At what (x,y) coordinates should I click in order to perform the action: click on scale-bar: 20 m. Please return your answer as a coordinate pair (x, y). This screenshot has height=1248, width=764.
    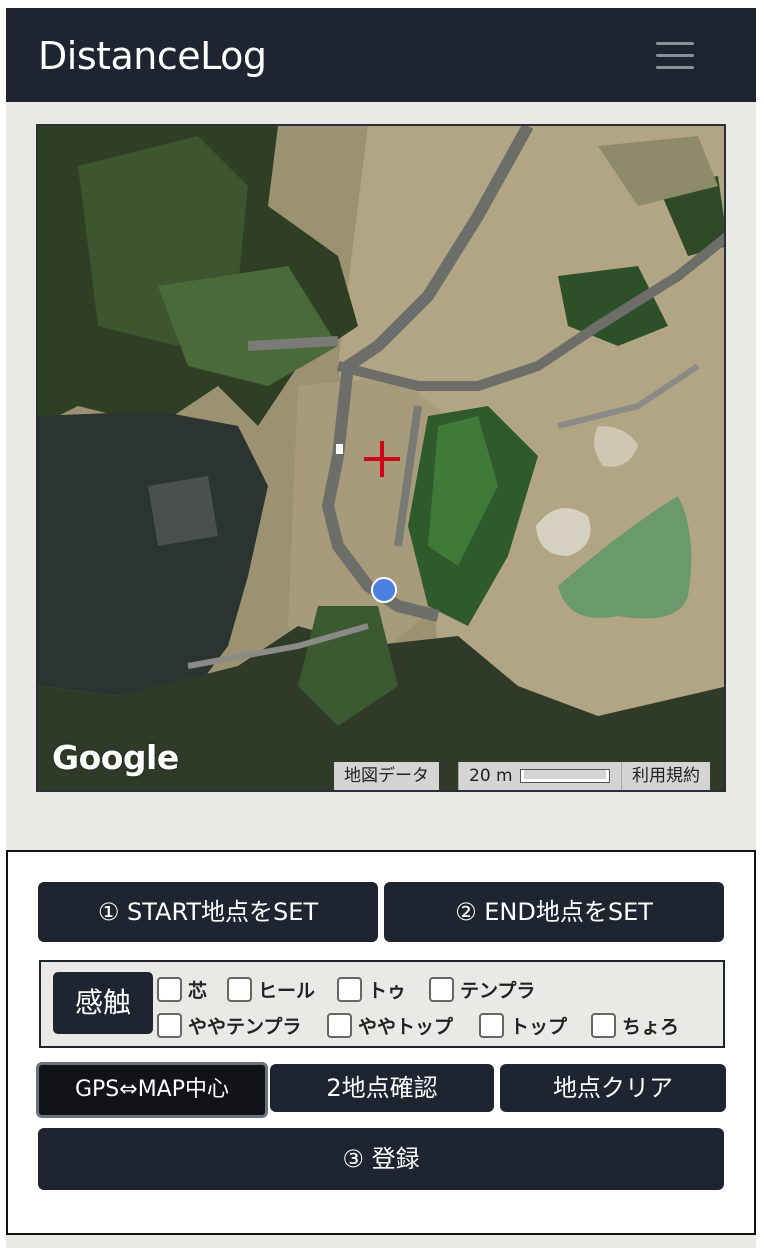
    Looking at the image, I should click on (540, 776).